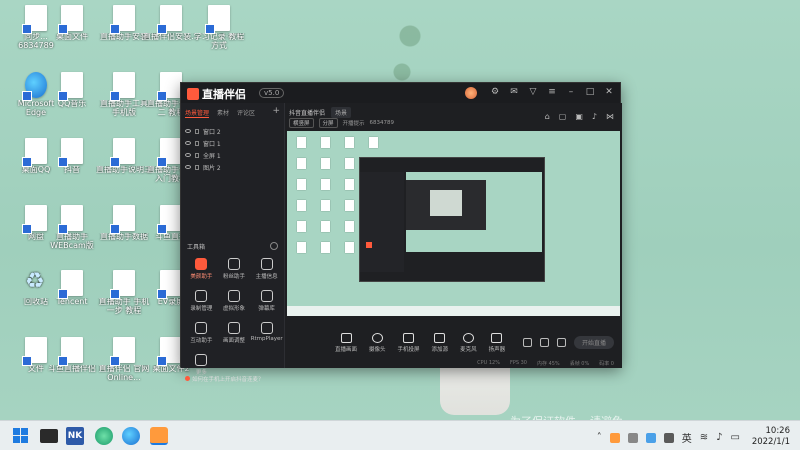 This screenshot has height=450, width=800. I want to click on tool-record: 录制管理, so click(201, 301).